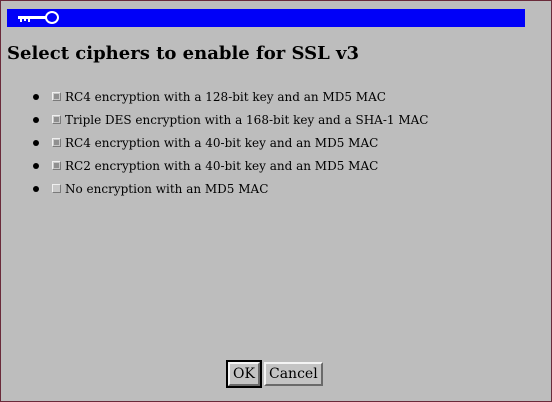 The image size is (552, 402). Describe the element at coordinates (183, 53) in the screenshot. I see `dialog-heading: Select ciphers to enable for SSL v3` at that location.